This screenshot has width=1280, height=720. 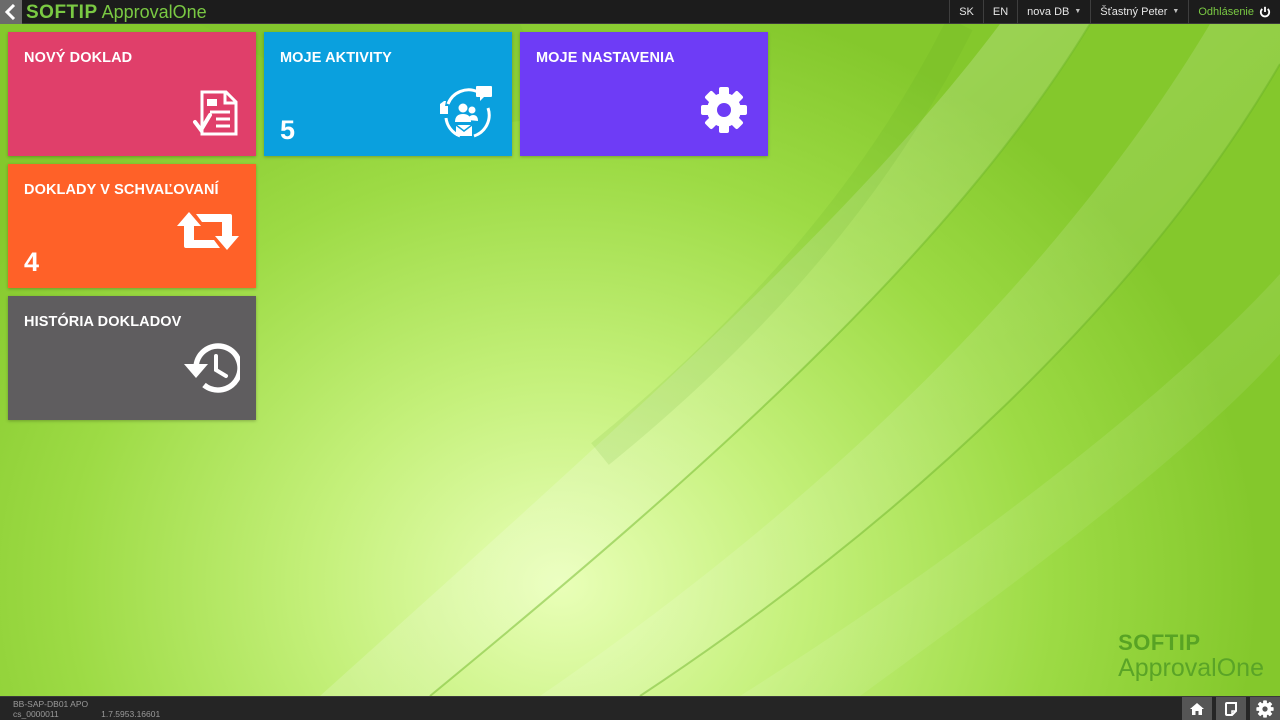 I want to click on tile-documents-in-approval: DOKLADY V SCHVAĽOVANÍ 4, so click(x=132, y=226).